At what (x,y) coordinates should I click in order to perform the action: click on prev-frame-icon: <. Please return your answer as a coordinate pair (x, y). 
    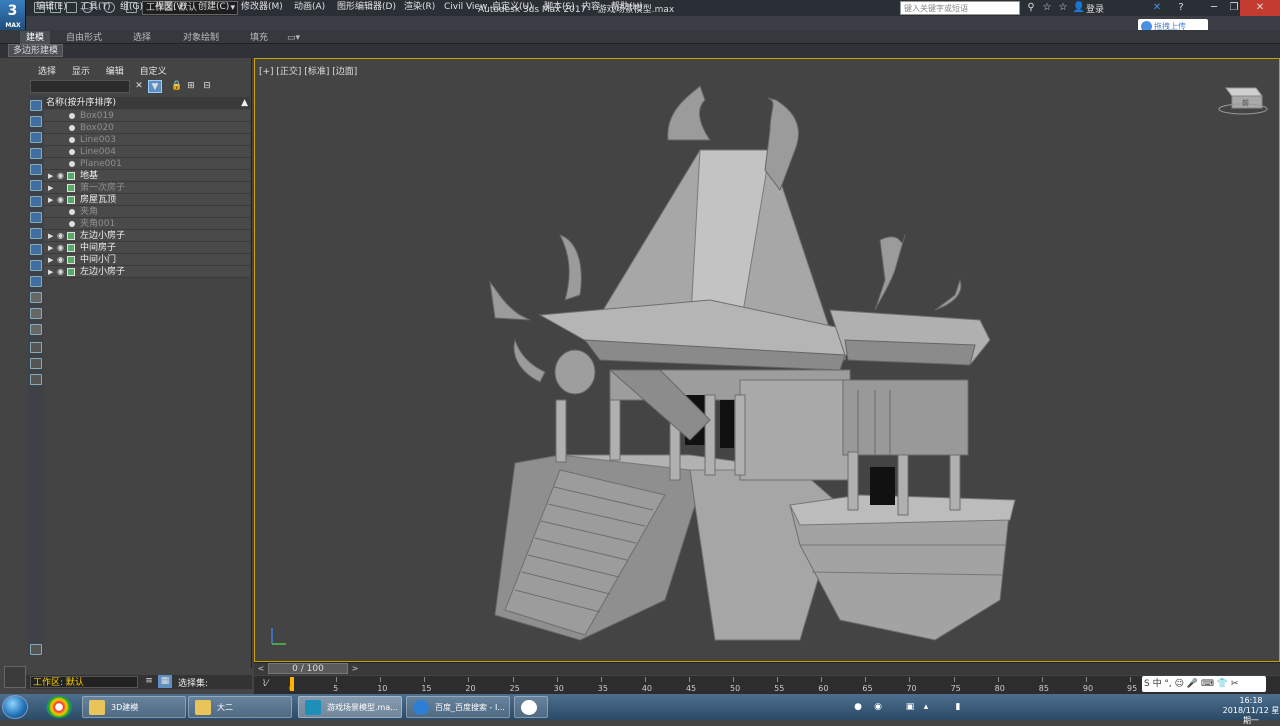
    Looking at the image, I should click on (261, 668).